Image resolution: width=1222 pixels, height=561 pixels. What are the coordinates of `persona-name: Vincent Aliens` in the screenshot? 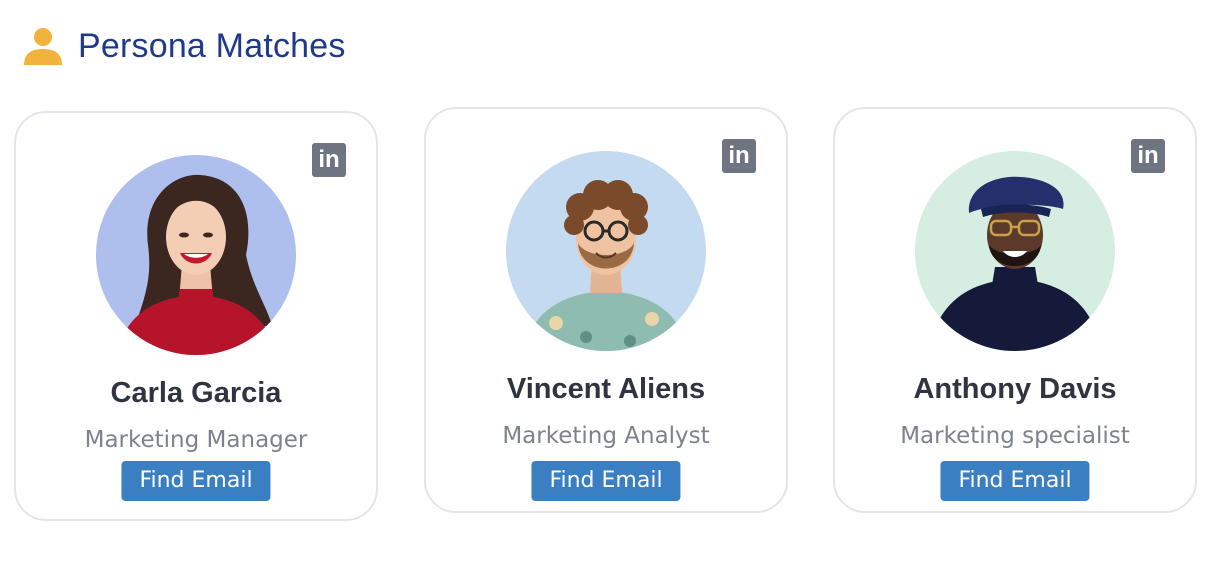 It's located at (606, 389).